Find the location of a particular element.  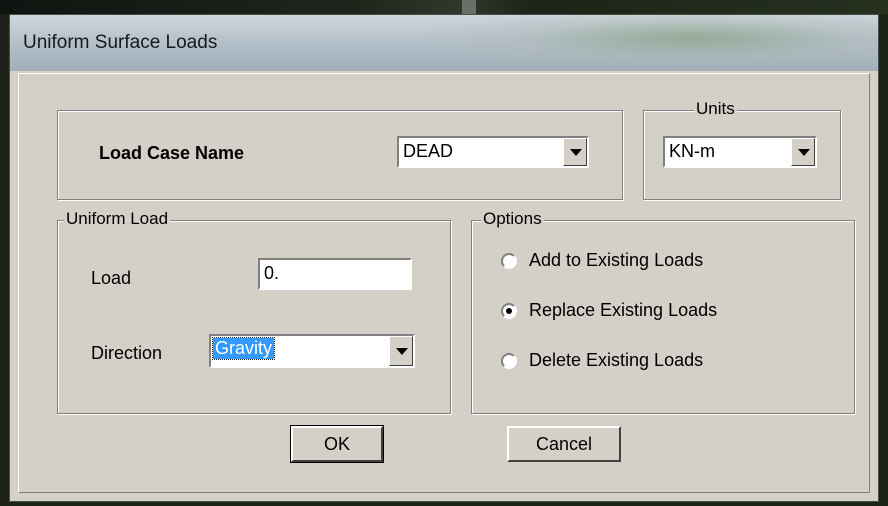

option-delete-existing: Delete Existing Loads is located at coordinates (661, 362).